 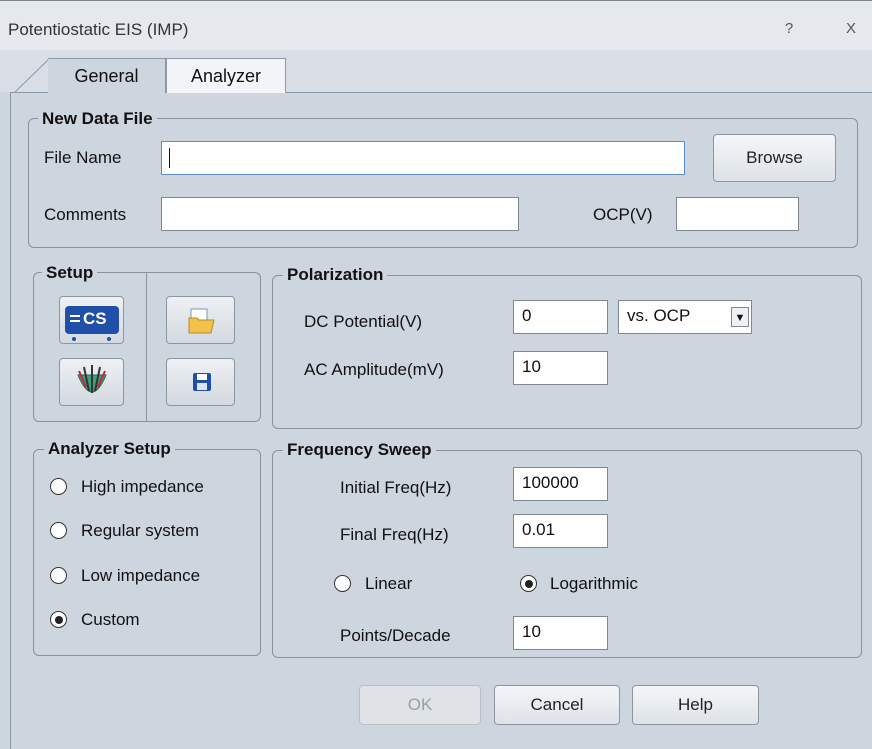 I want to click on frequency-sweep-legend: Frequency Sweep, so click(x=359, y=450).